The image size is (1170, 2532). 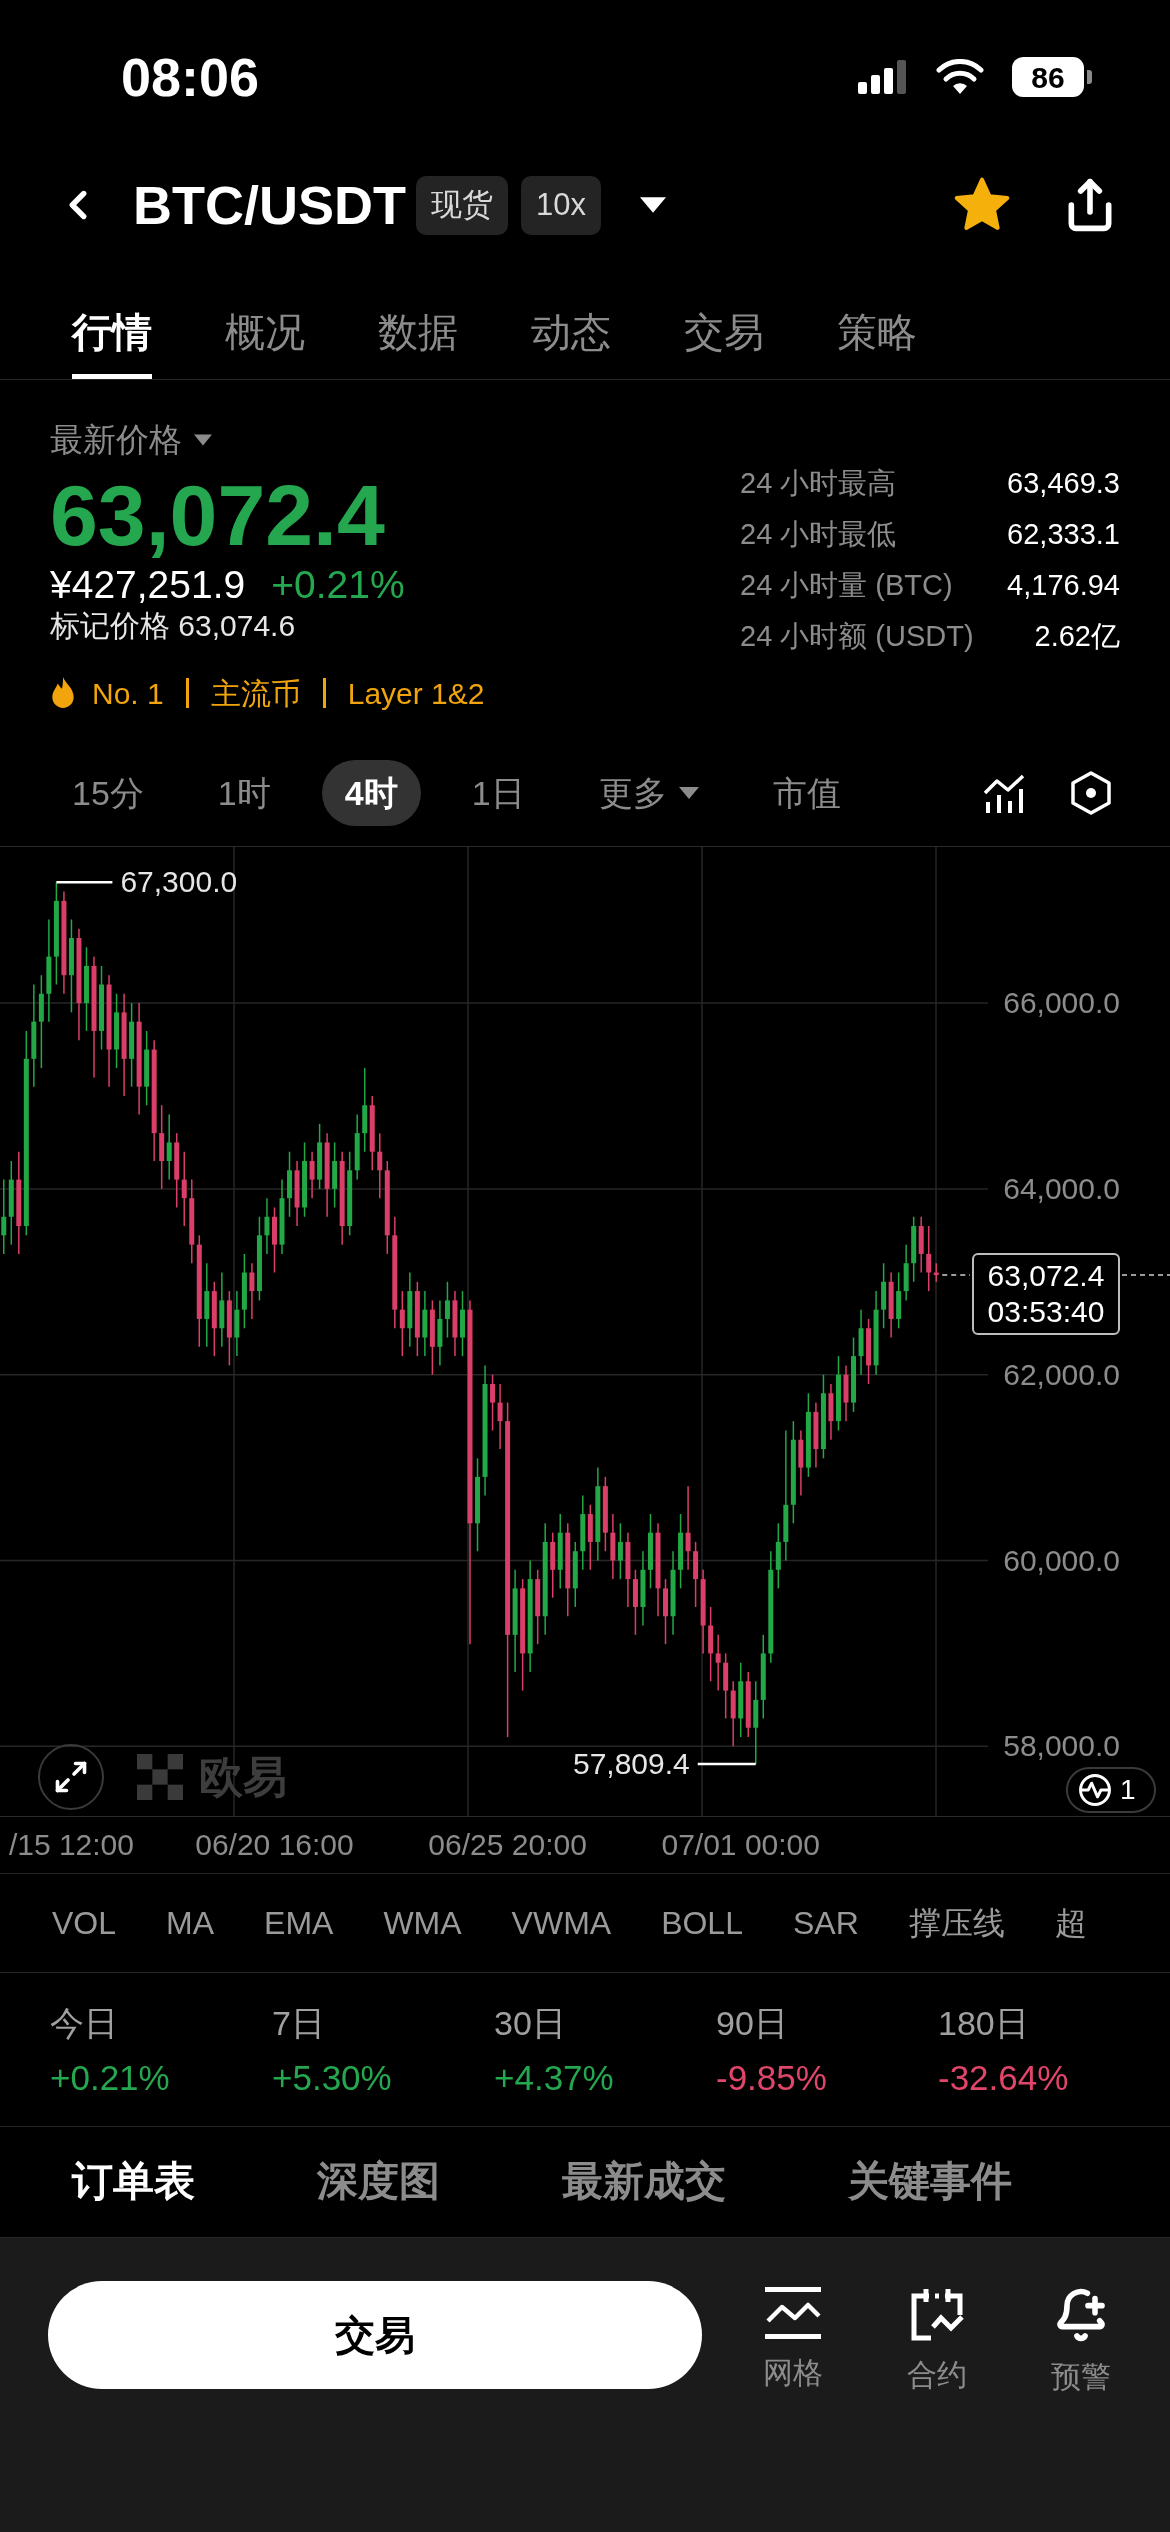 I want to click on expand-icon, so click(x=71, y=1777).